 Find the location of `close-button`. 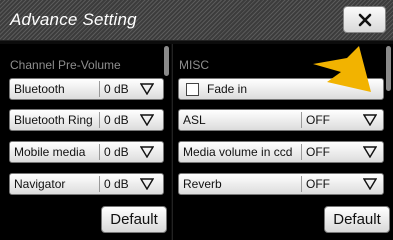

close-button is located at coordinates (364, 19).